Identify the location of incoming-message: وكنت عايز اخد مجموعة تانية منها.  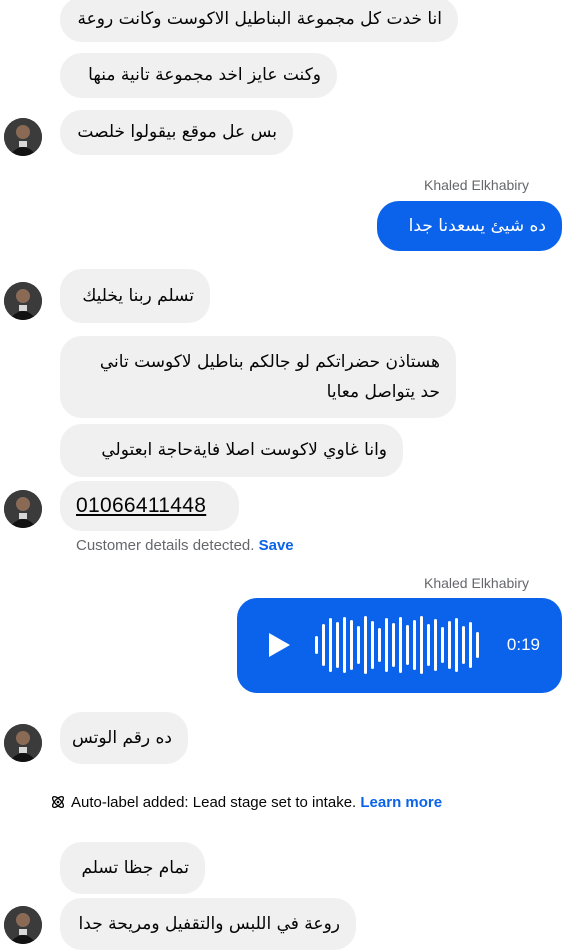
(198, 75).